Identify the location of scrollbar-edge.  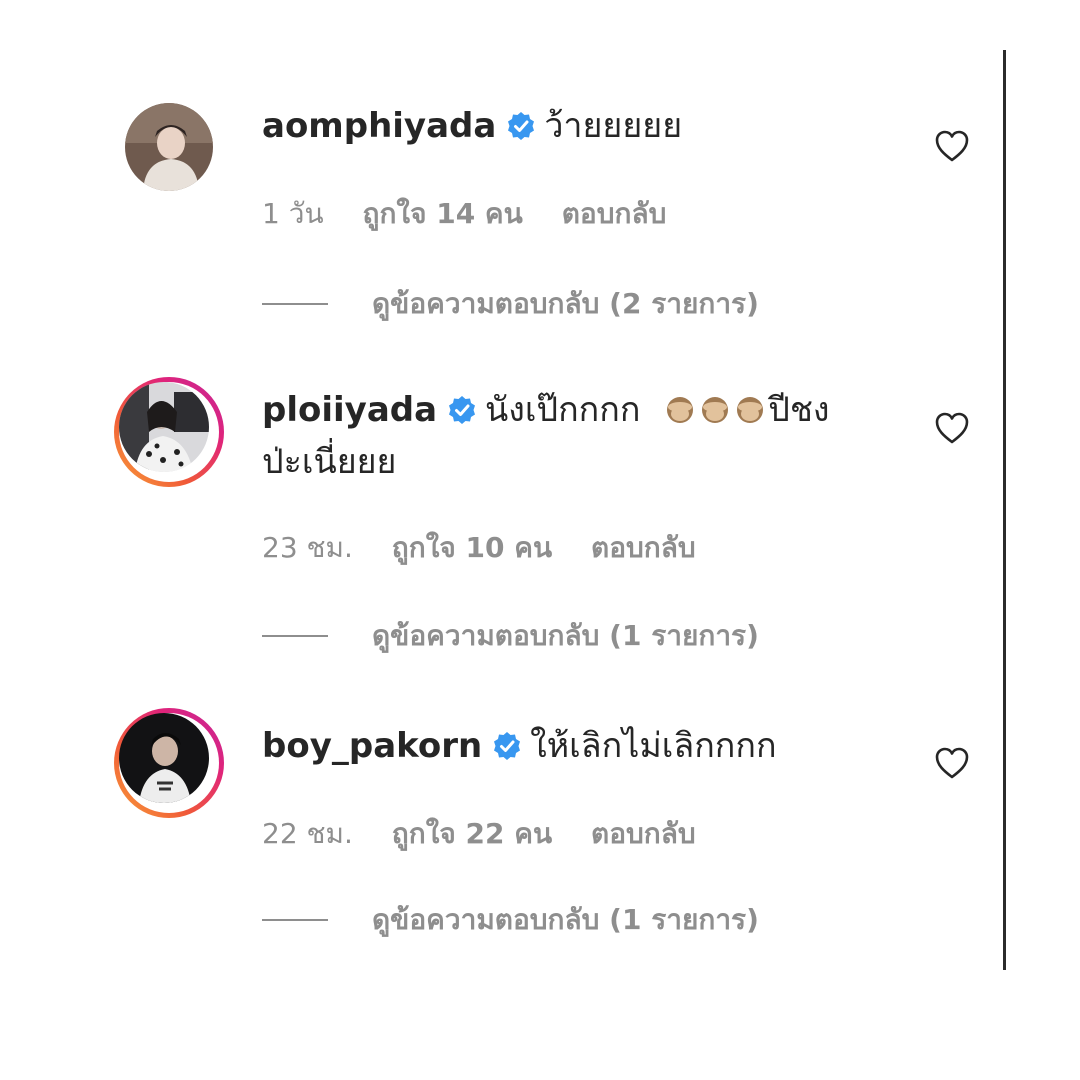
(1004, 510).